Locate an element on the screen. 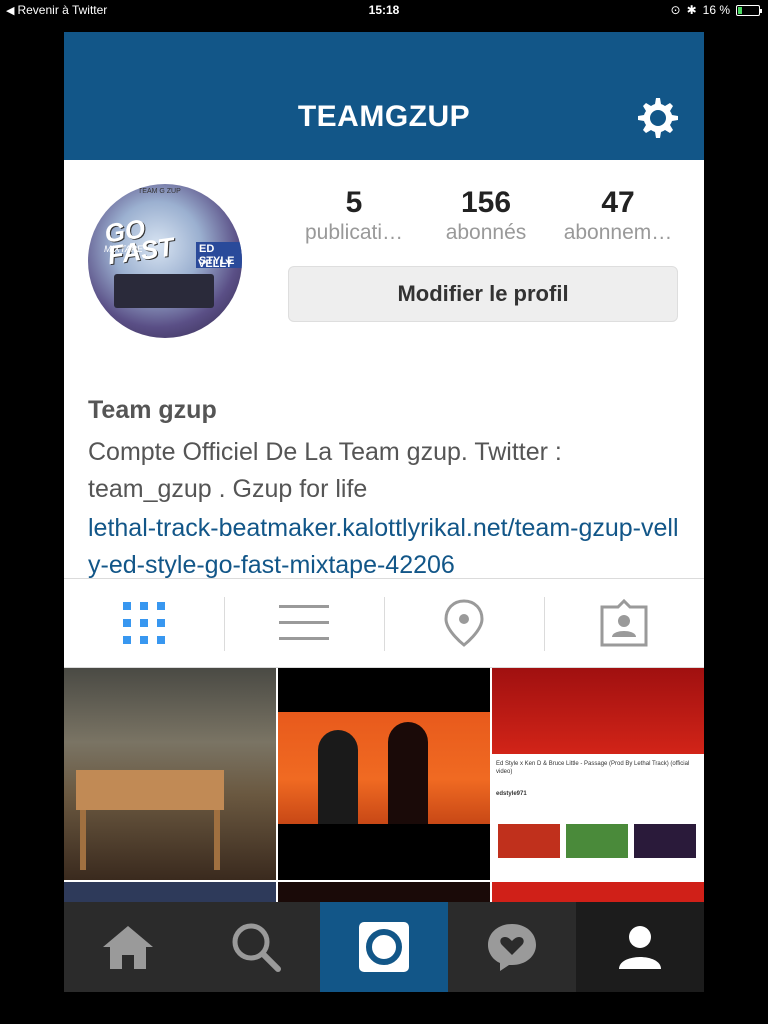 Image resolution: width=768 pixels, height=1024 pixels. avatar-truck-graphic is located at coordinates (164, 291).